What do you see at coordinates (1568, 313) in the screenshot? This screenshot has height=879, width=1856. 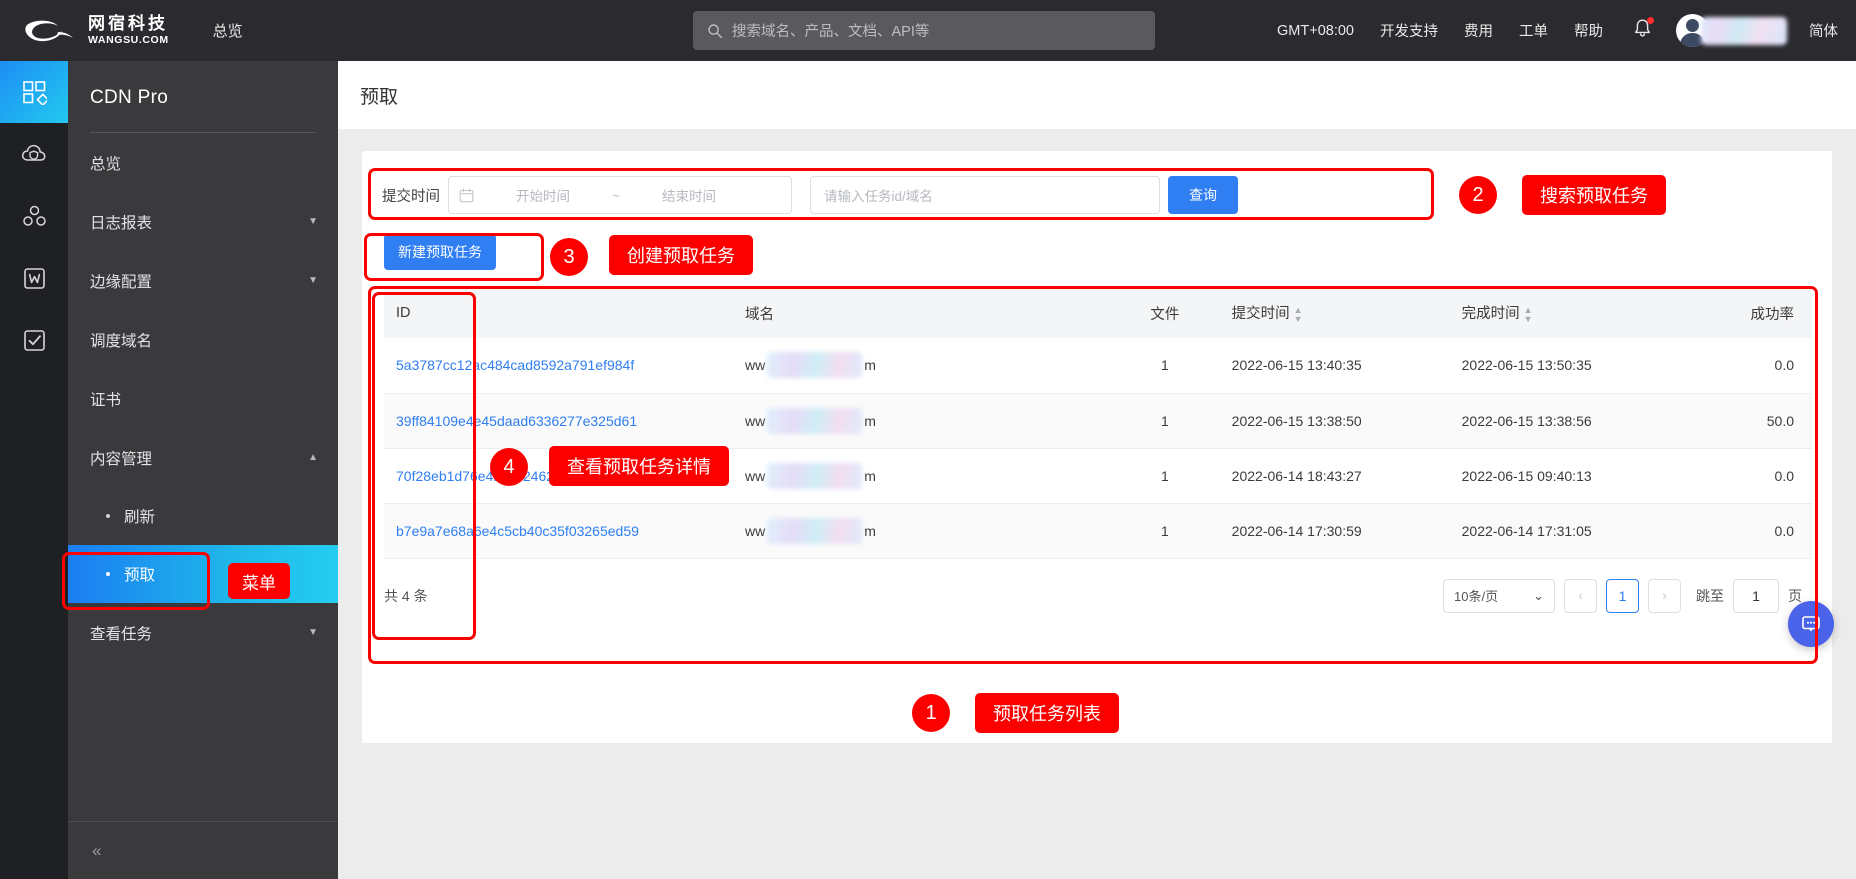 I see `column-header-finish-time: 完成时间 ▲ ▼` at bounding box center [1568, 313].